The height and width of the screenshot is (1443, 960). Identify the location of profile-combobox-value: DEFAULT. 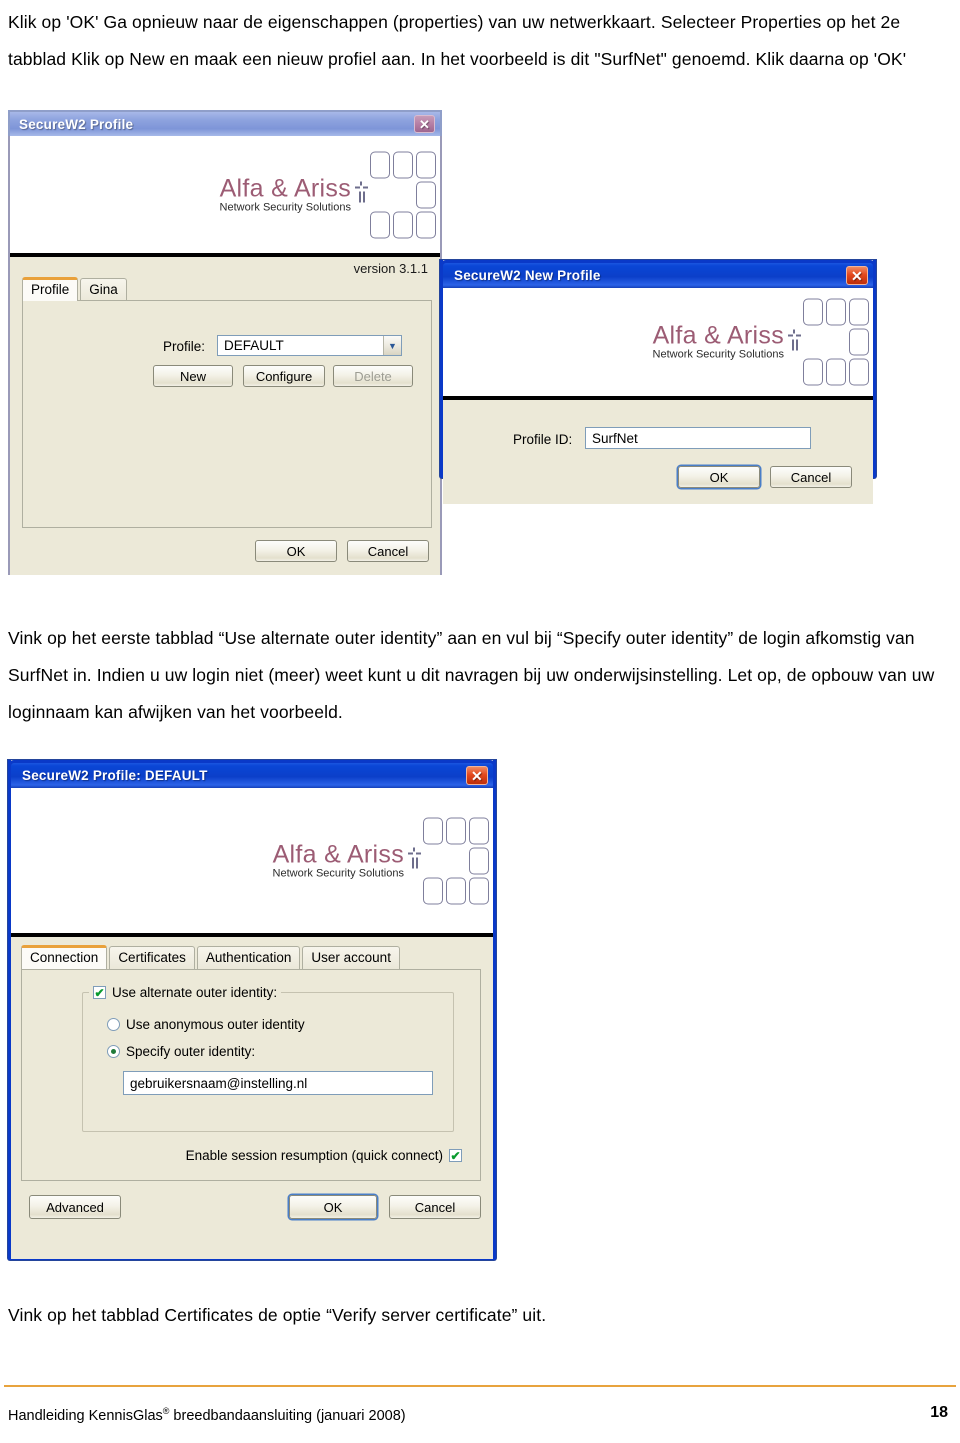
(254, 345).